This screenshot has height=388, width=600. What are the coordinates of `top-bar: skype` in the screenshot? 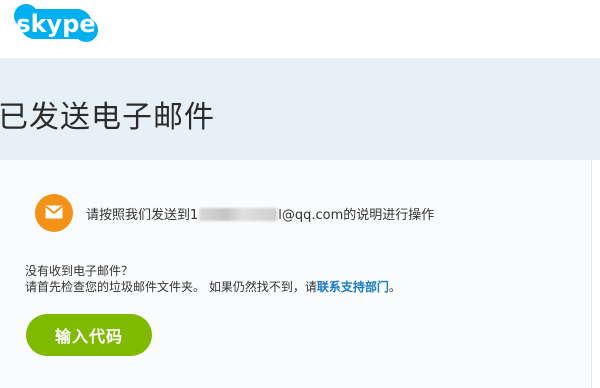 It's located at (300, 29).